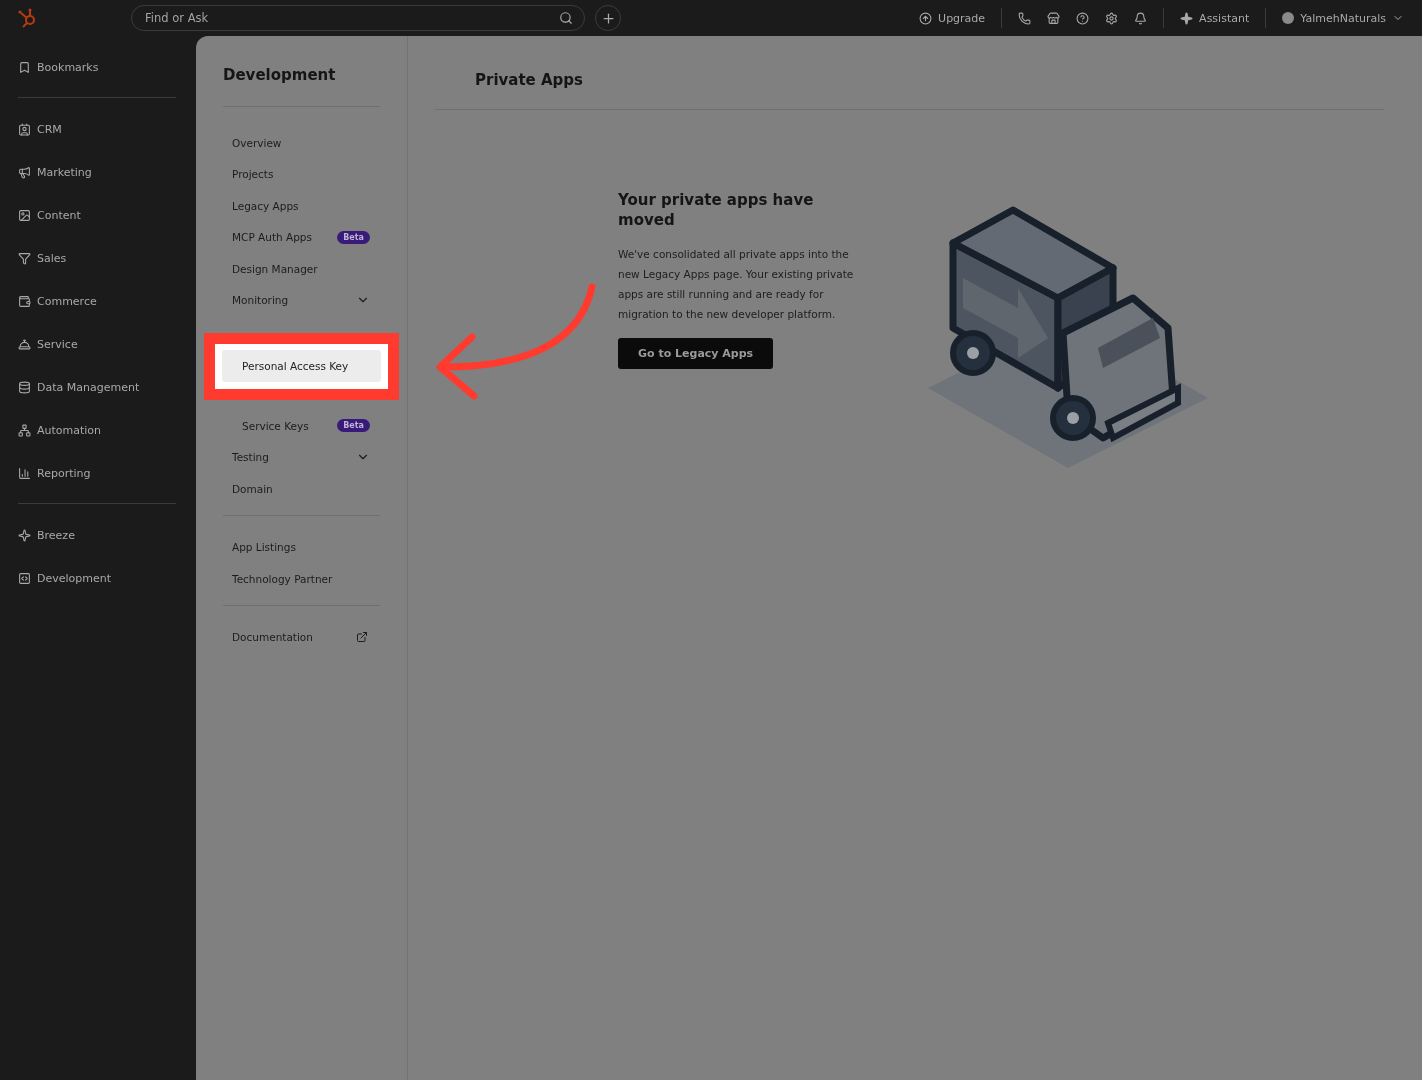 This screenshot has height=1080, width=1422. Describe the element at coordinates (301, 300) in the screenshot. I see `sidebar-item: Monitoring` at that location.